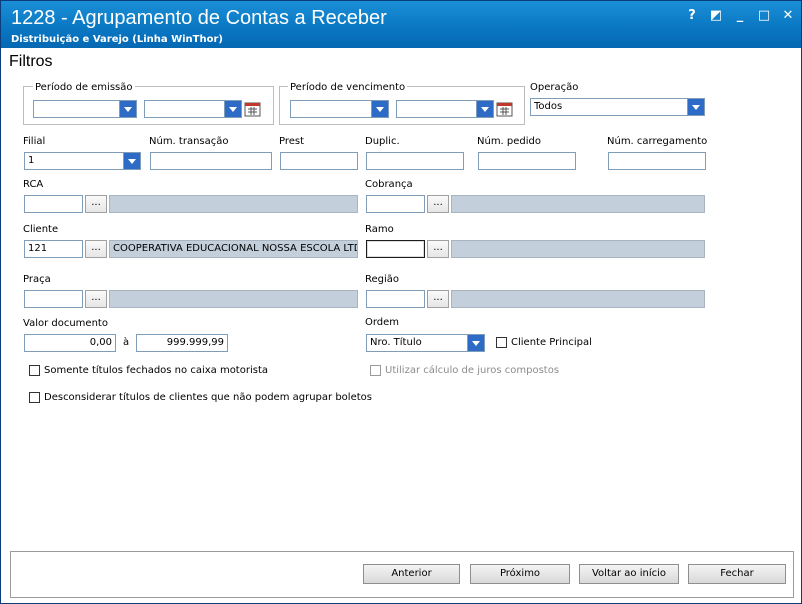 The image size is (802, 604). Describe the element at coordinates (292, 141) in the screenshot. I see `prest-label: Prest` at that location.